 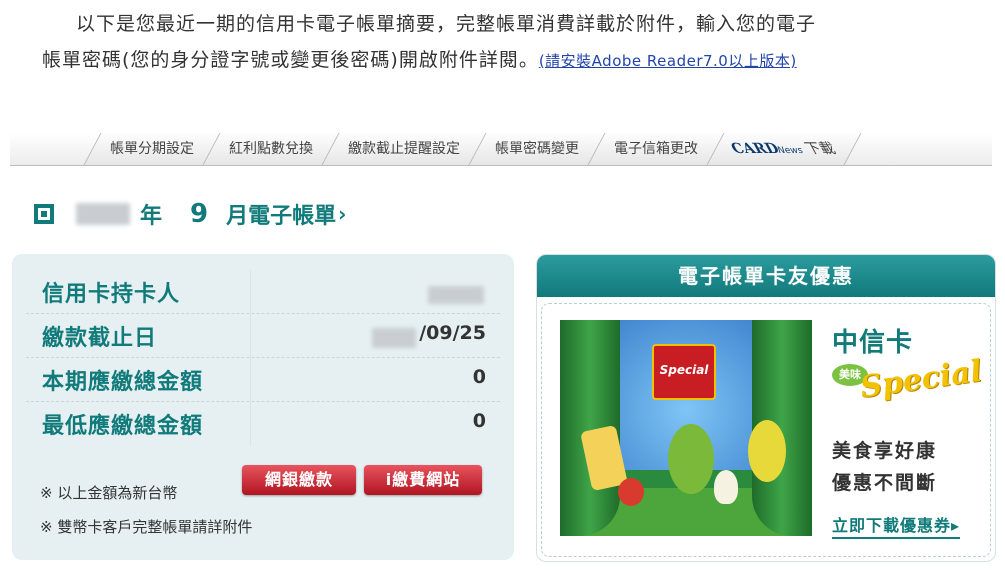 I want to click on triangle-right-icon: ▸, so click(x=956, y=525).